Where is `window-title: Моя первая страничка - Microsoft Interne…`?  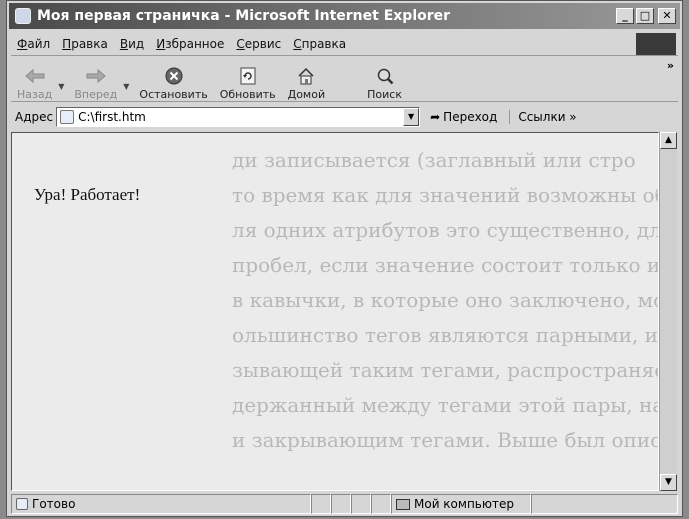 window-title: Моя первая страничка - Microsoft Interne… is located at coordinates (244, 16).